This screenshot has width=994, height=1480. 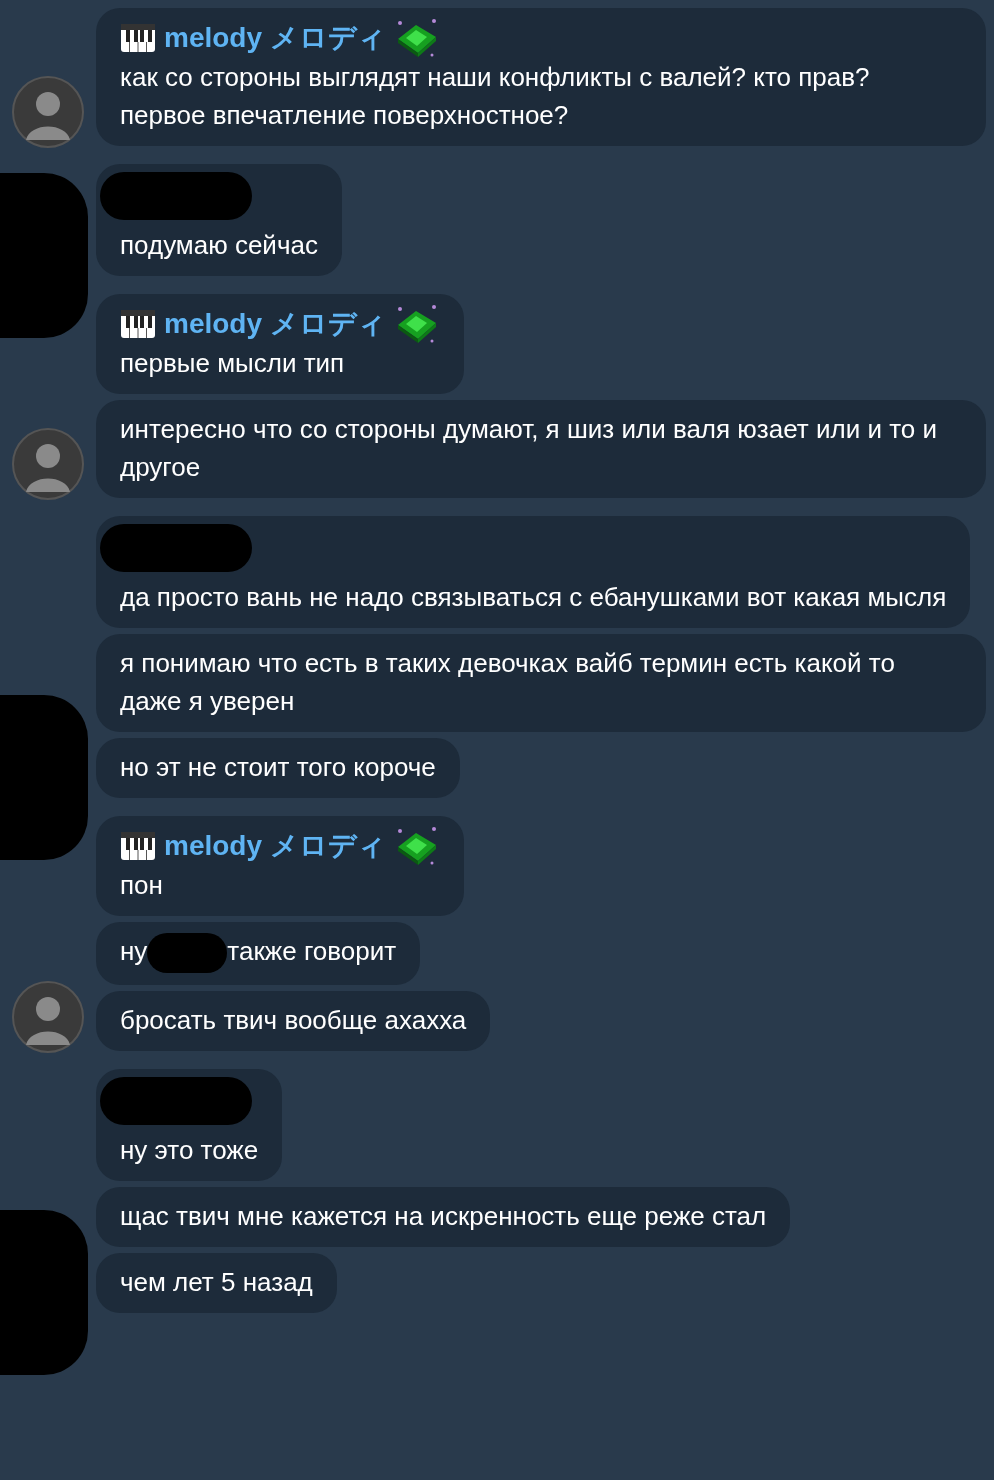 I want to click on message-text: ну это тоже, so click(x=189, y=1150).